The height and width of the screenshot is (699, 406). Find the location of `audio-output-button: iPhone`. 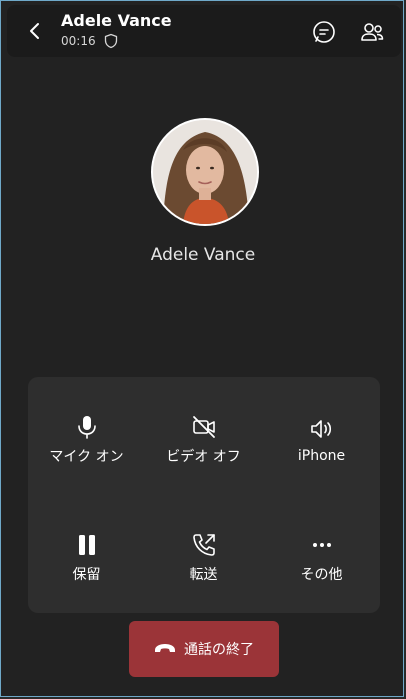

audio-output-button: iPhone is located at coordinates (321, 440).